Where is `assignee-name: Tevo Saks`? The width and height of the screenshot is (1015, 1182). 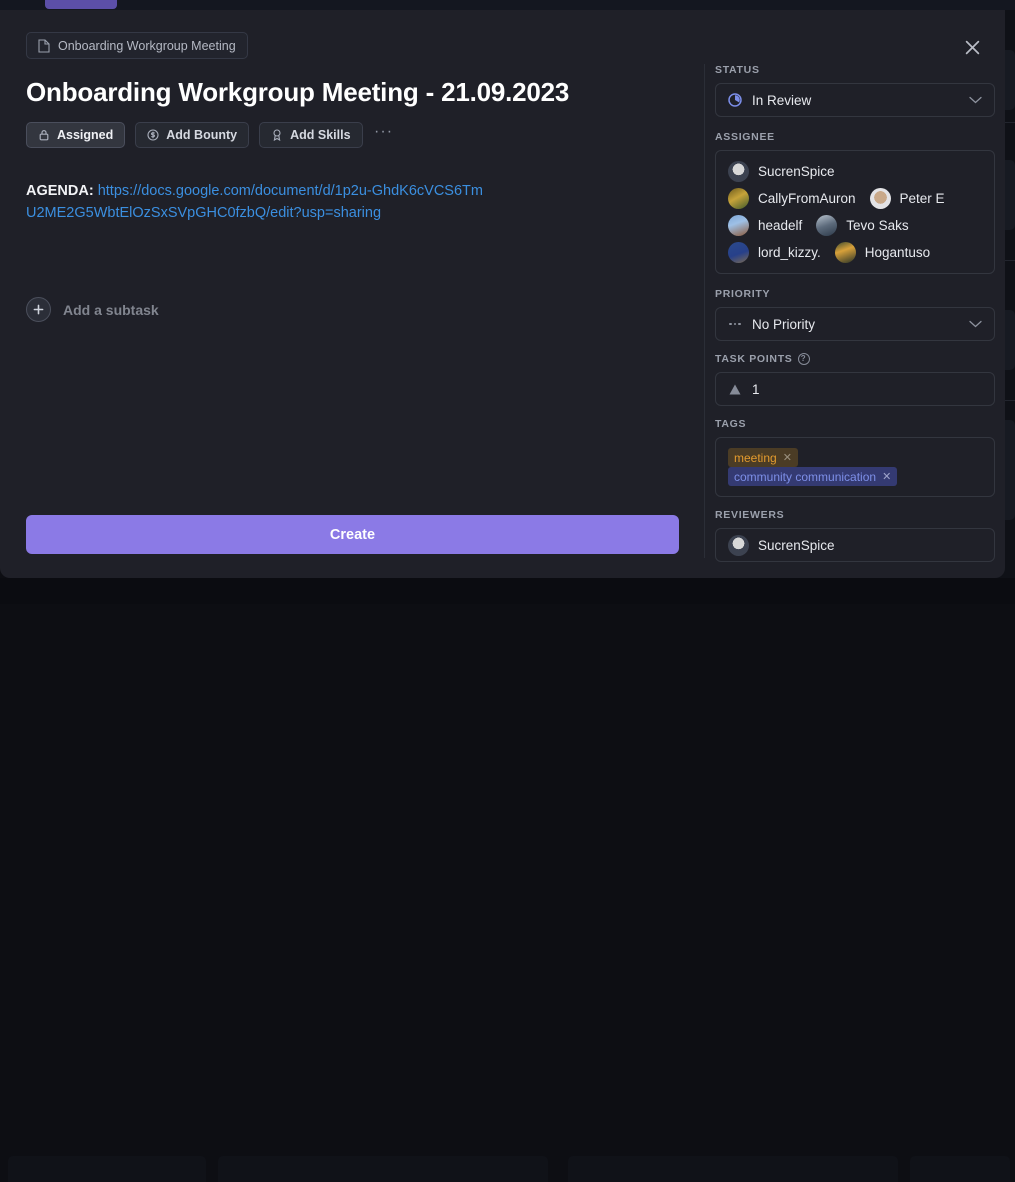
assignee-name: Tevo Saks is located at coordinates (877, 225).